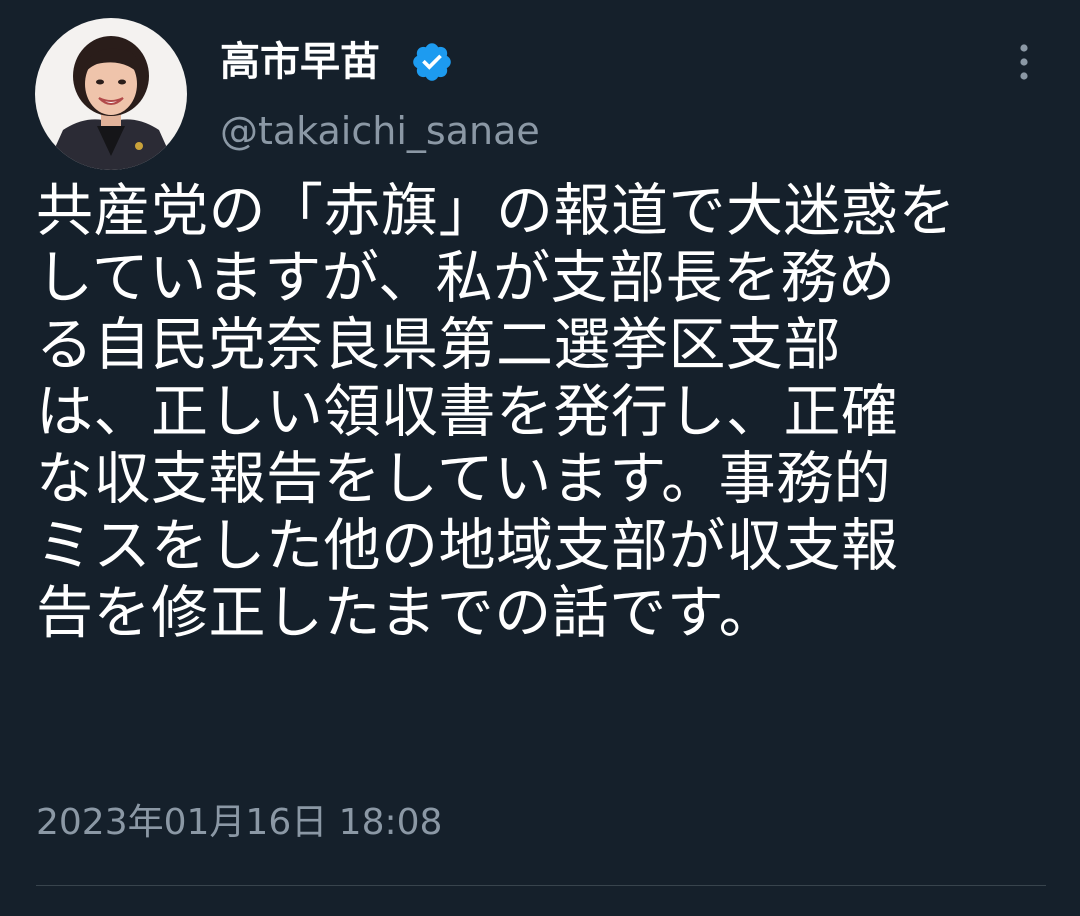 The height and width of the screenshot is (916, 1080). I want to click on tweet-text-line: 告を修正したまでの話です。, so click(406, 613).